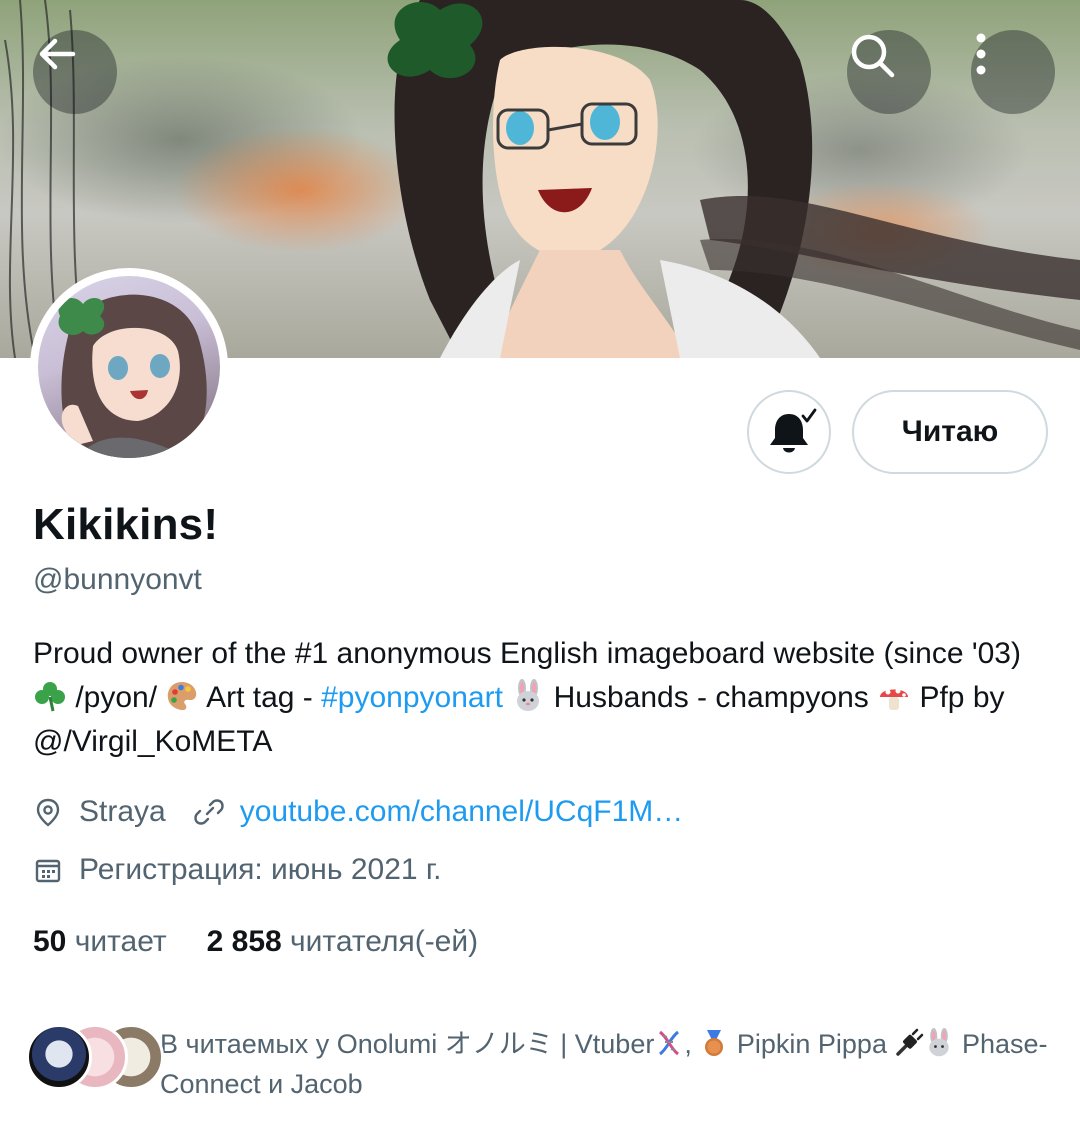  Describe the element at coordinates (507, 697) in the screenshot. I see `bio-text` at that location.